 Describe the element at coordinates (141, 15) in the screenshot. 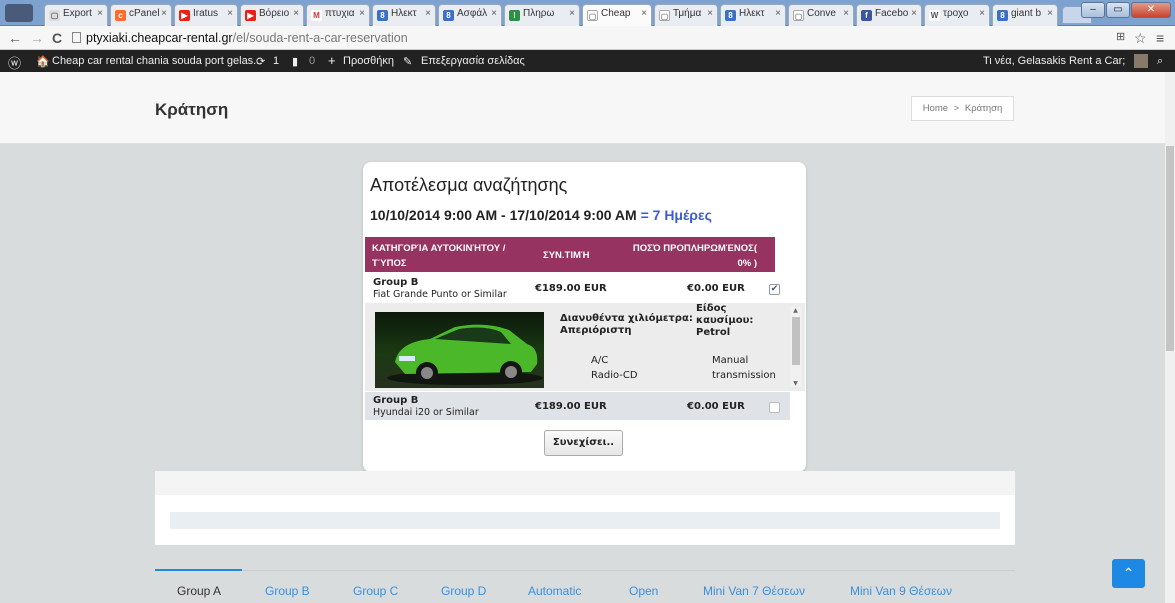

I see `browser-tab: c cPanel ×` at that location.